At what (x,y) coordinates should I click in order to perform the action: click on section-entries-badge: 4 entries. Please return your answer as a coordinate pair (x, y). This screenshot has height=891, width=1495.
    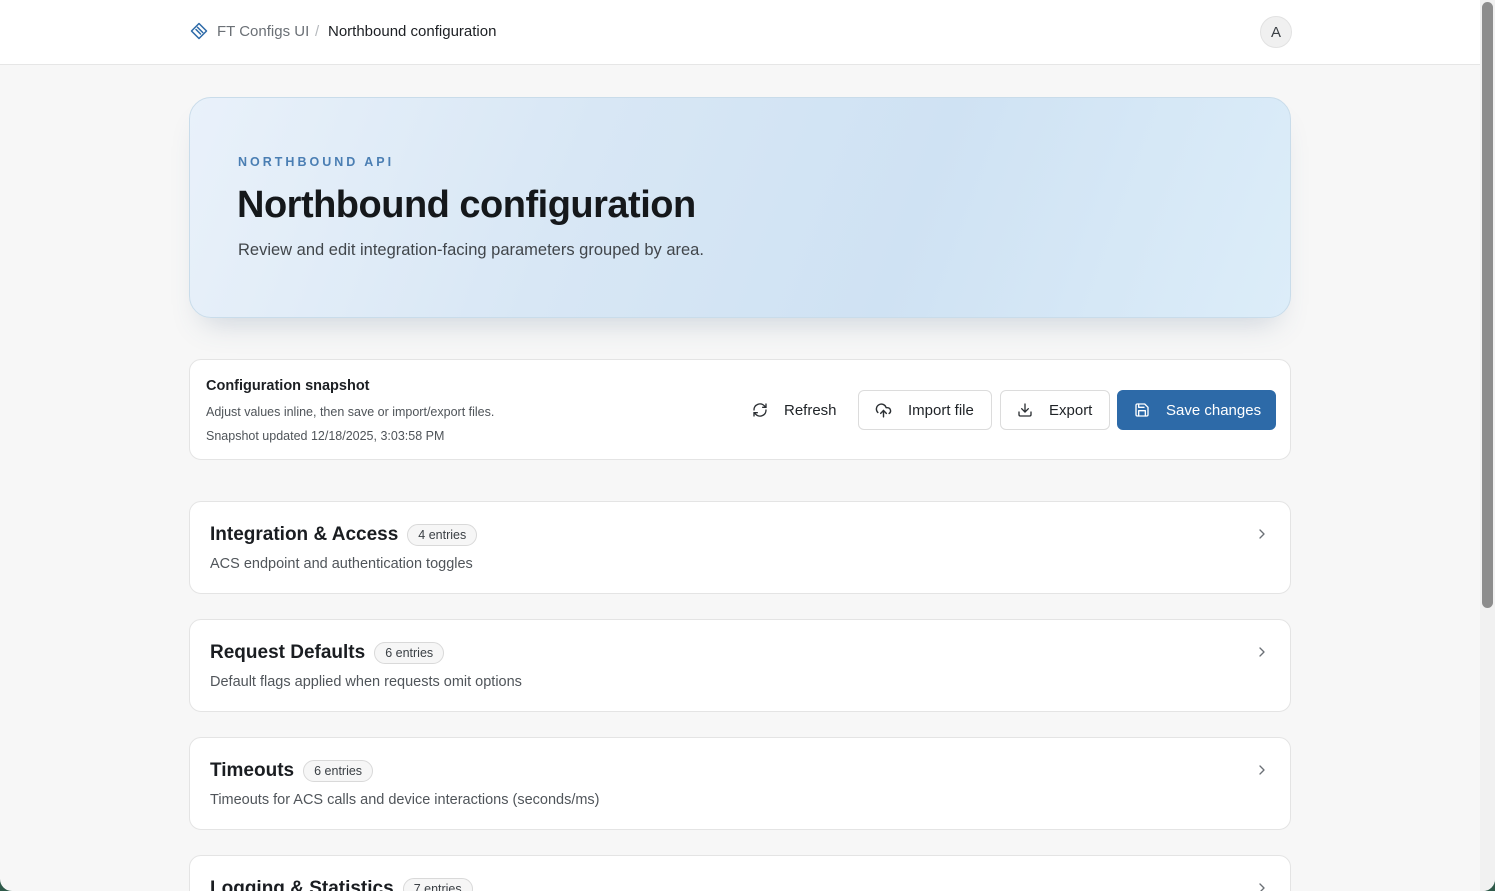
    Looking at the image, I should click on (442, 535).